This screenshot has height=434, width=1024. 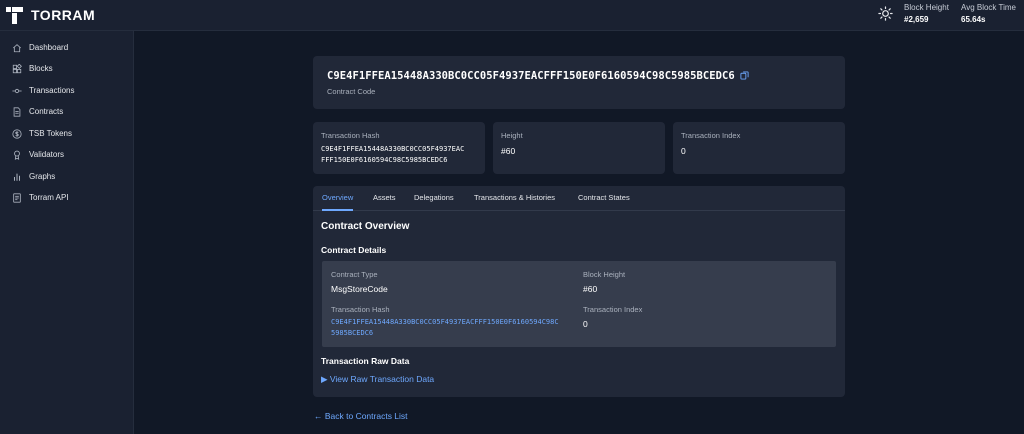 I want to click on tab-delegations: Delegations, so click(x=434, y=198).